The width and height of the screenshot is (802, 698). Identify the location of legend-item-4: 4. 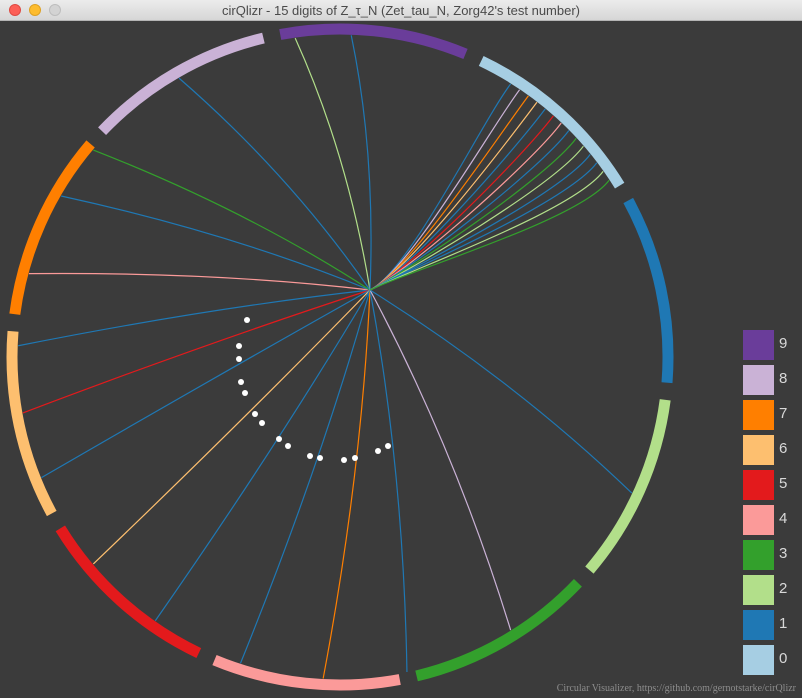
(772, 520).